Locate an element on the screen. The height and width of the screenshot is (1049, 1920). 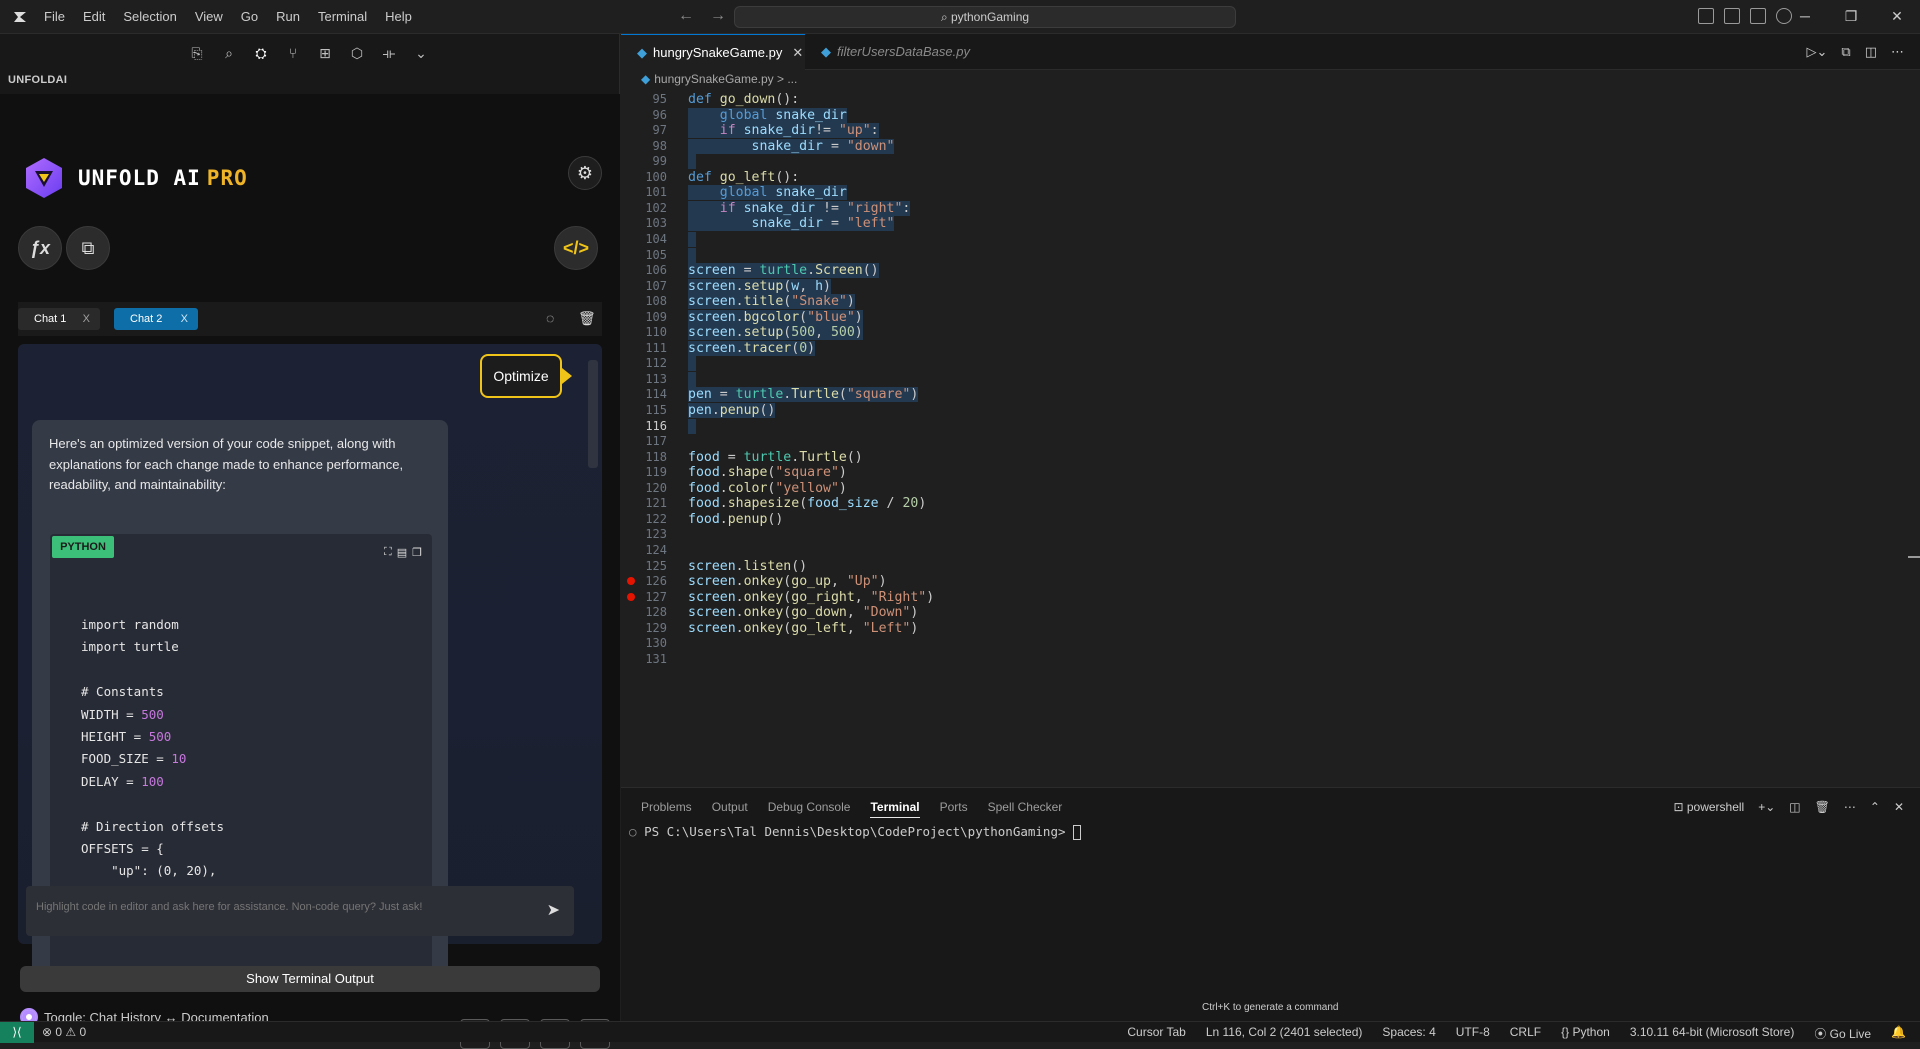
code-token: () is located at coordinates (870, 271).